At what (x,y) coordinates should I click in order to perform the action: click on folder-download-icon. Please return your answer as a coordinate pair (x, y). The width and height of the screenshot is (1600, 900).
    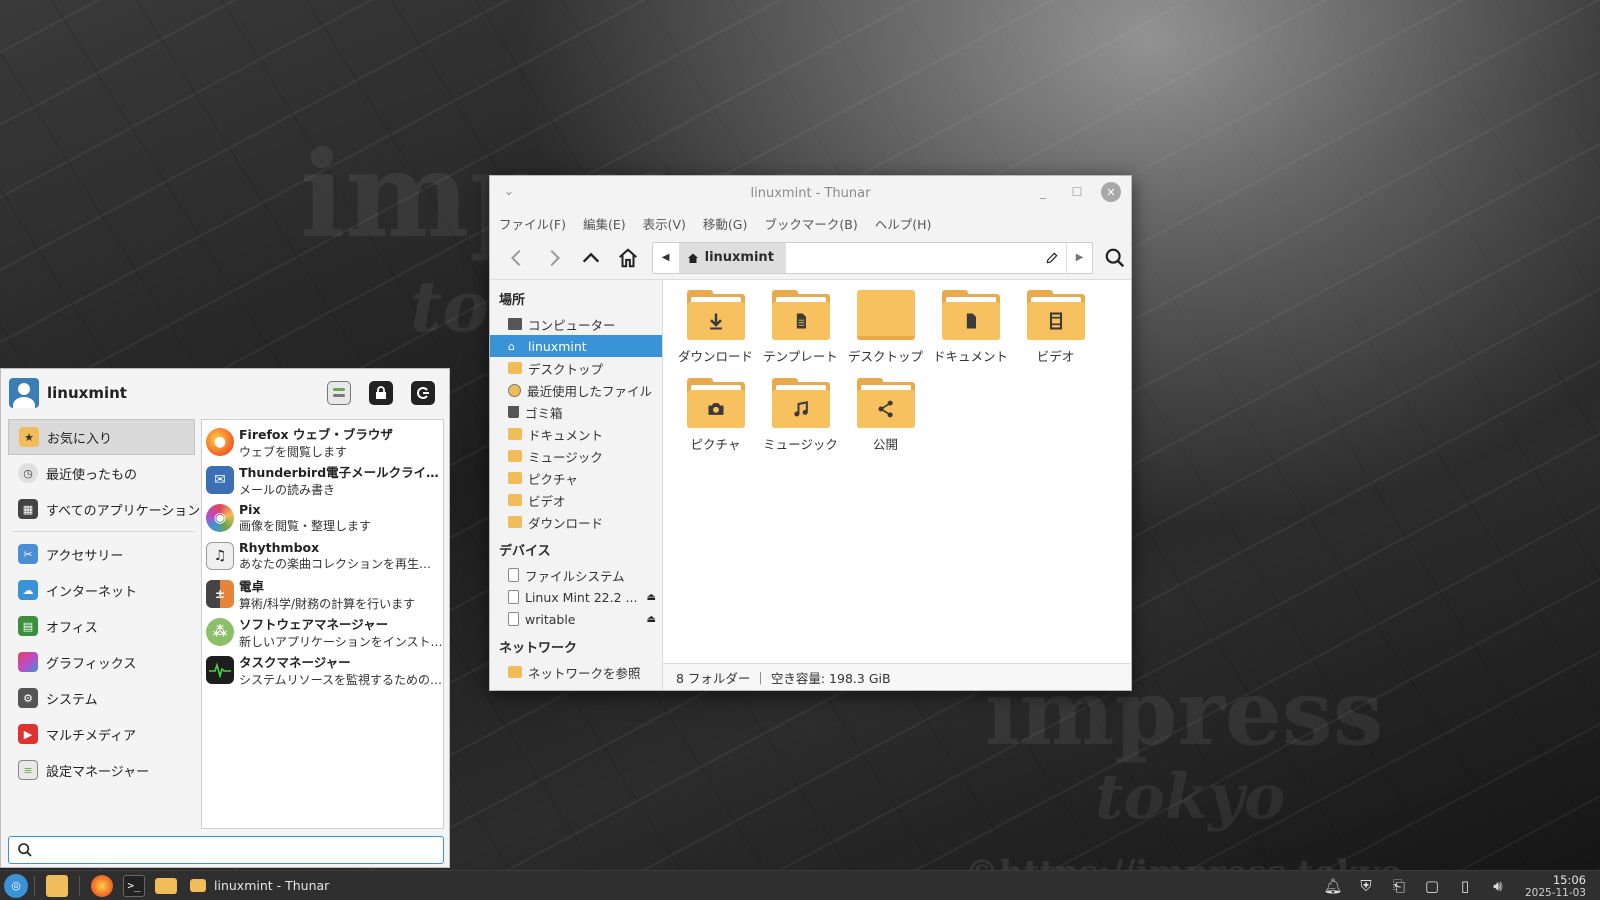
    Looking at the image, I should click on (715, 315).